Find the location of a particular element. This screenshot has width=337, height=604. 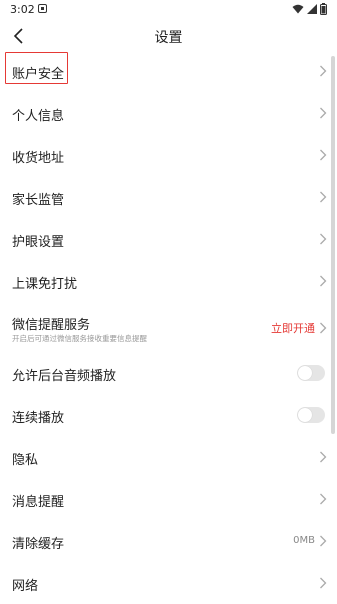

setting-continuous-play: 连续播放 is located at coordinates (168, 415).